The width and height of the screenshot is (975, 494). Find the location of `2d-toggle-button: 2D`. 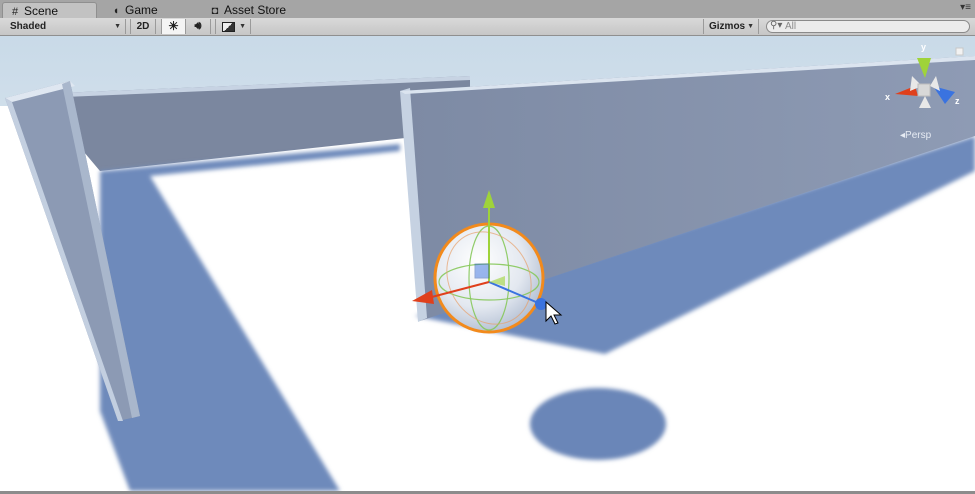

2d-toggle-button: 2D is located at coordinates (143, 26).